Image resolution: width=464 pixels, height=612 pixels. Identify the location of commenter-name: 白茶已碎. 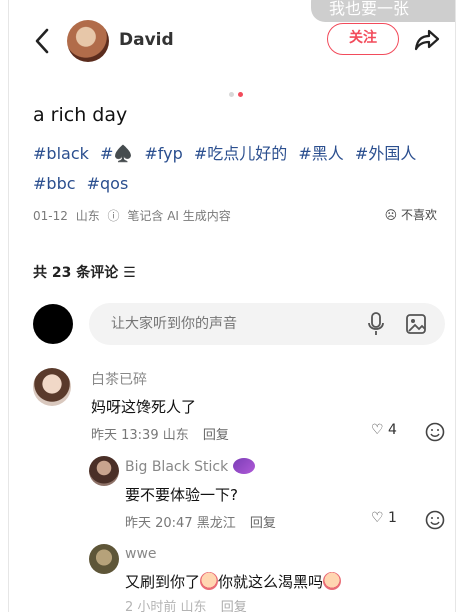
(119, 379).